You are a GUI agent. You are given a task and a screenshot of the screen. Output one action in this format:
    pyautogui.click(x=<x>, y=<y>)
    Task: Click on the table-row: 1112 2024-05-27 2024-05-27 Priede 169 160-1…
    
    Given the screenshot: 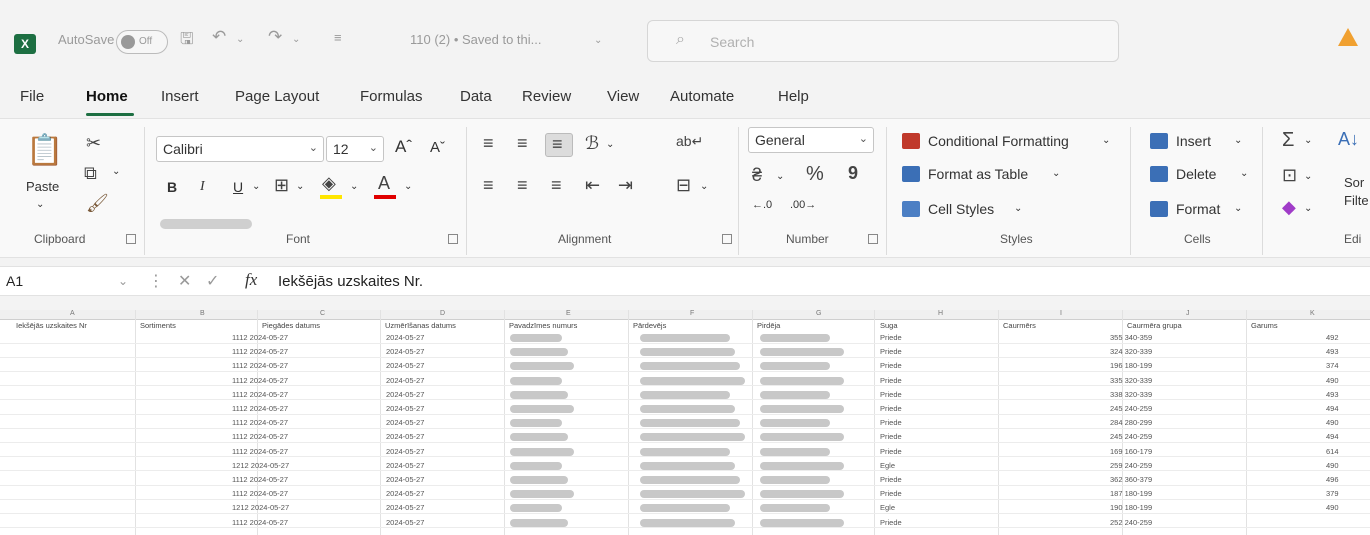 What is the action you would take?
    pyautogui.click(x=685, y=452)
    